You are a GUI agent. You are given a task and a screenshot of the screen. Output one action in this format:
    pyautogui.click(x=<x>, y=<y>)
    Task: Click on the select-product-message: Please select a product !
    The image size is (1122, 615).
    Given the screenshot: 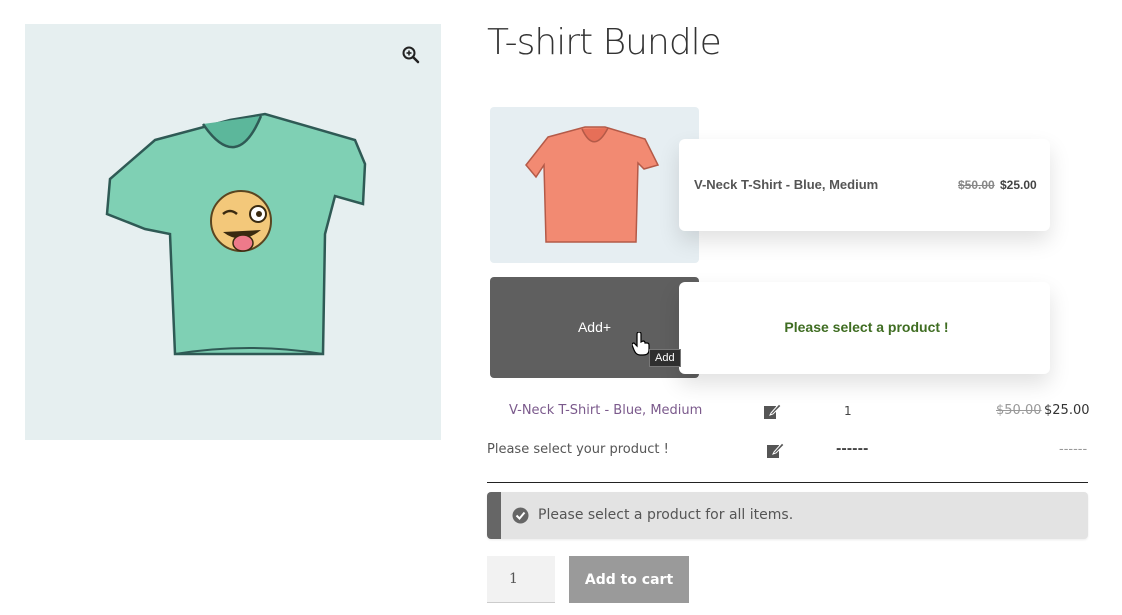 What is the action you would take?
    pyautogui.click(x=866, y=327)
    